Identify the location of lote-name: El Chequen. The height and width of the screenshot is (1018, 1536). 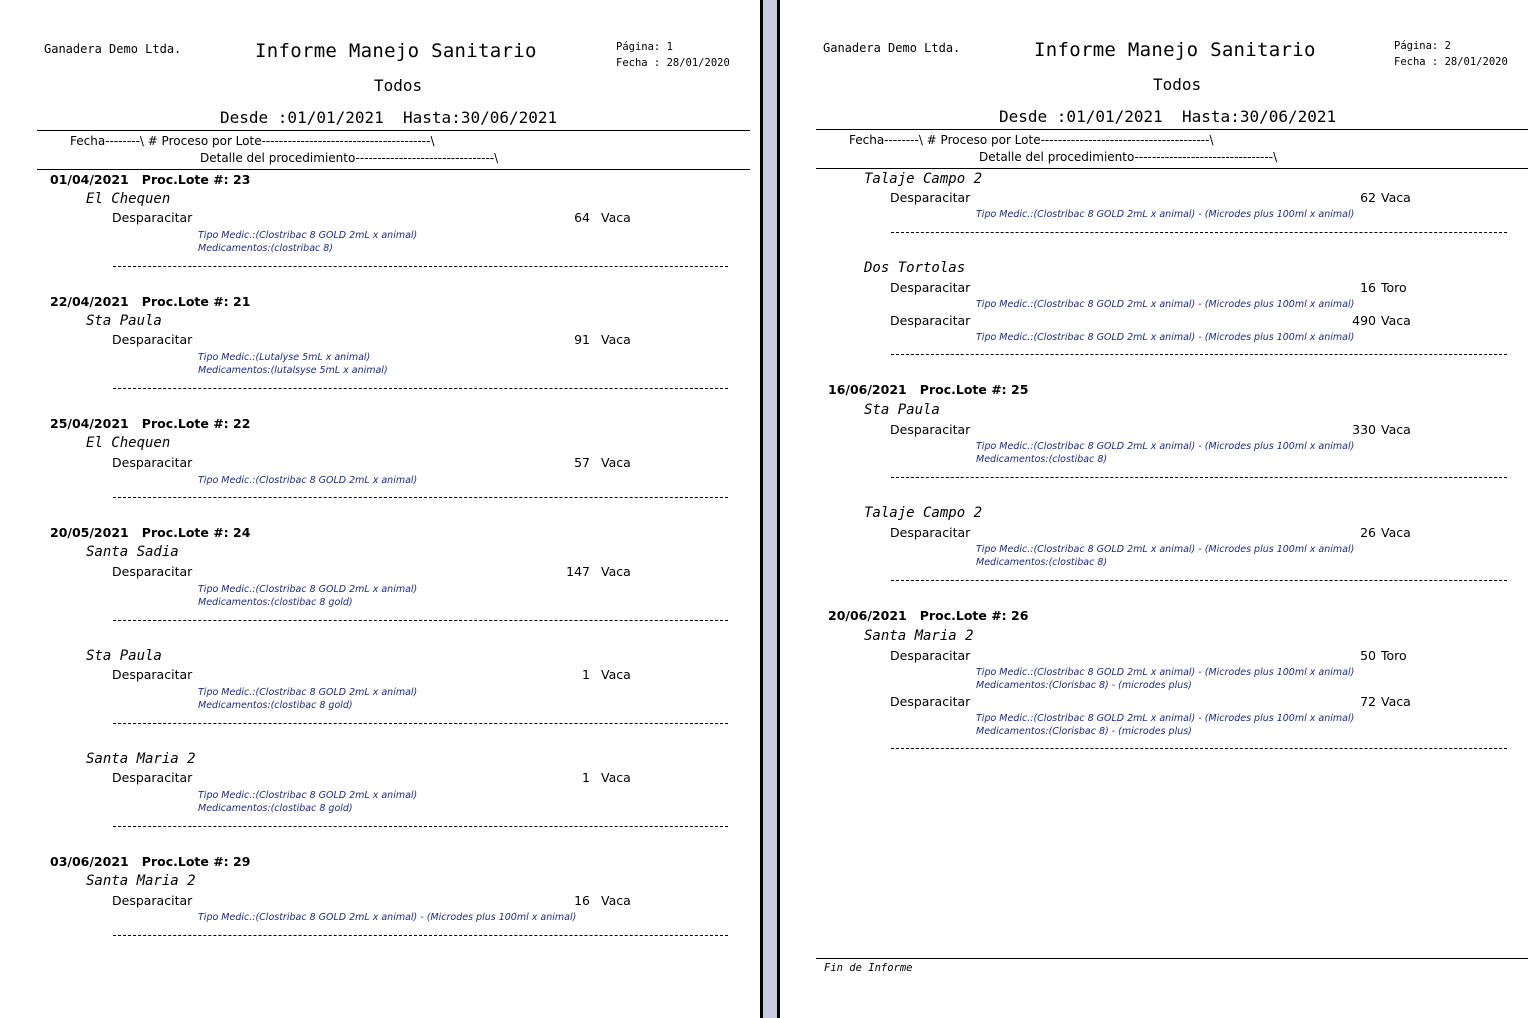
(128, 199).